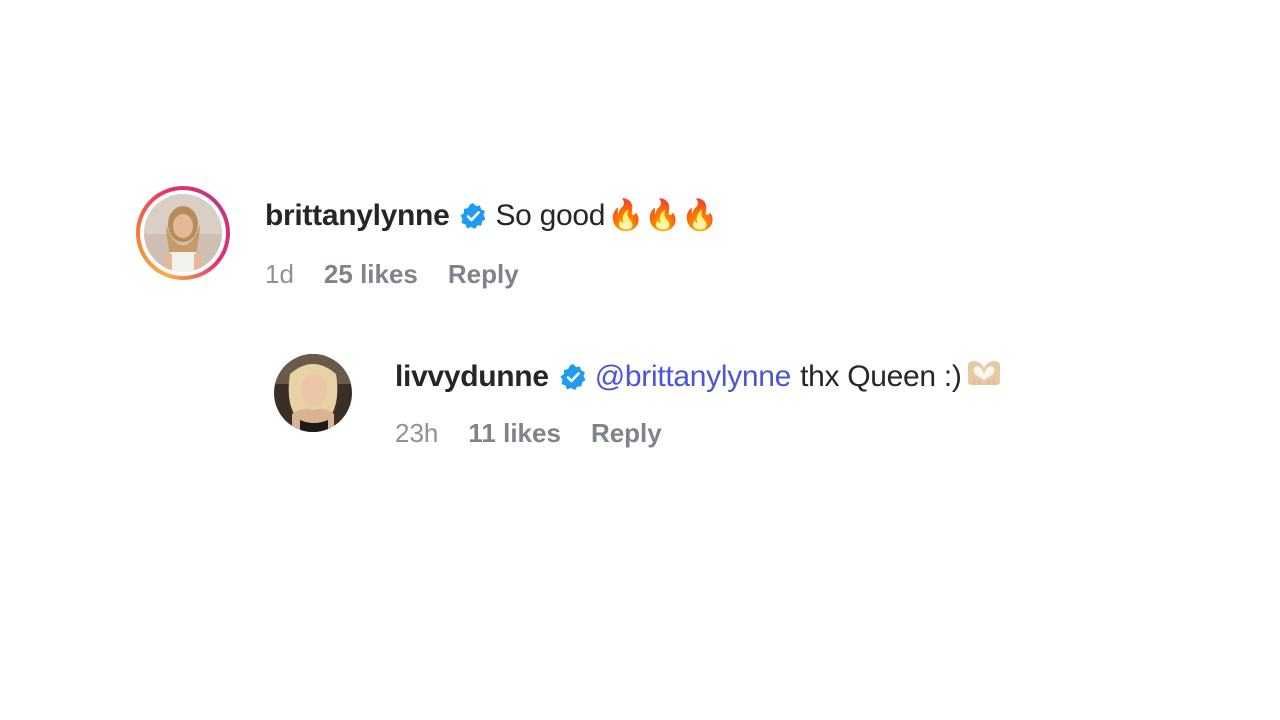  Describe the element at coordinates (371, 274) in the screenshot. I see `likes-count: 25 likes` at that location.